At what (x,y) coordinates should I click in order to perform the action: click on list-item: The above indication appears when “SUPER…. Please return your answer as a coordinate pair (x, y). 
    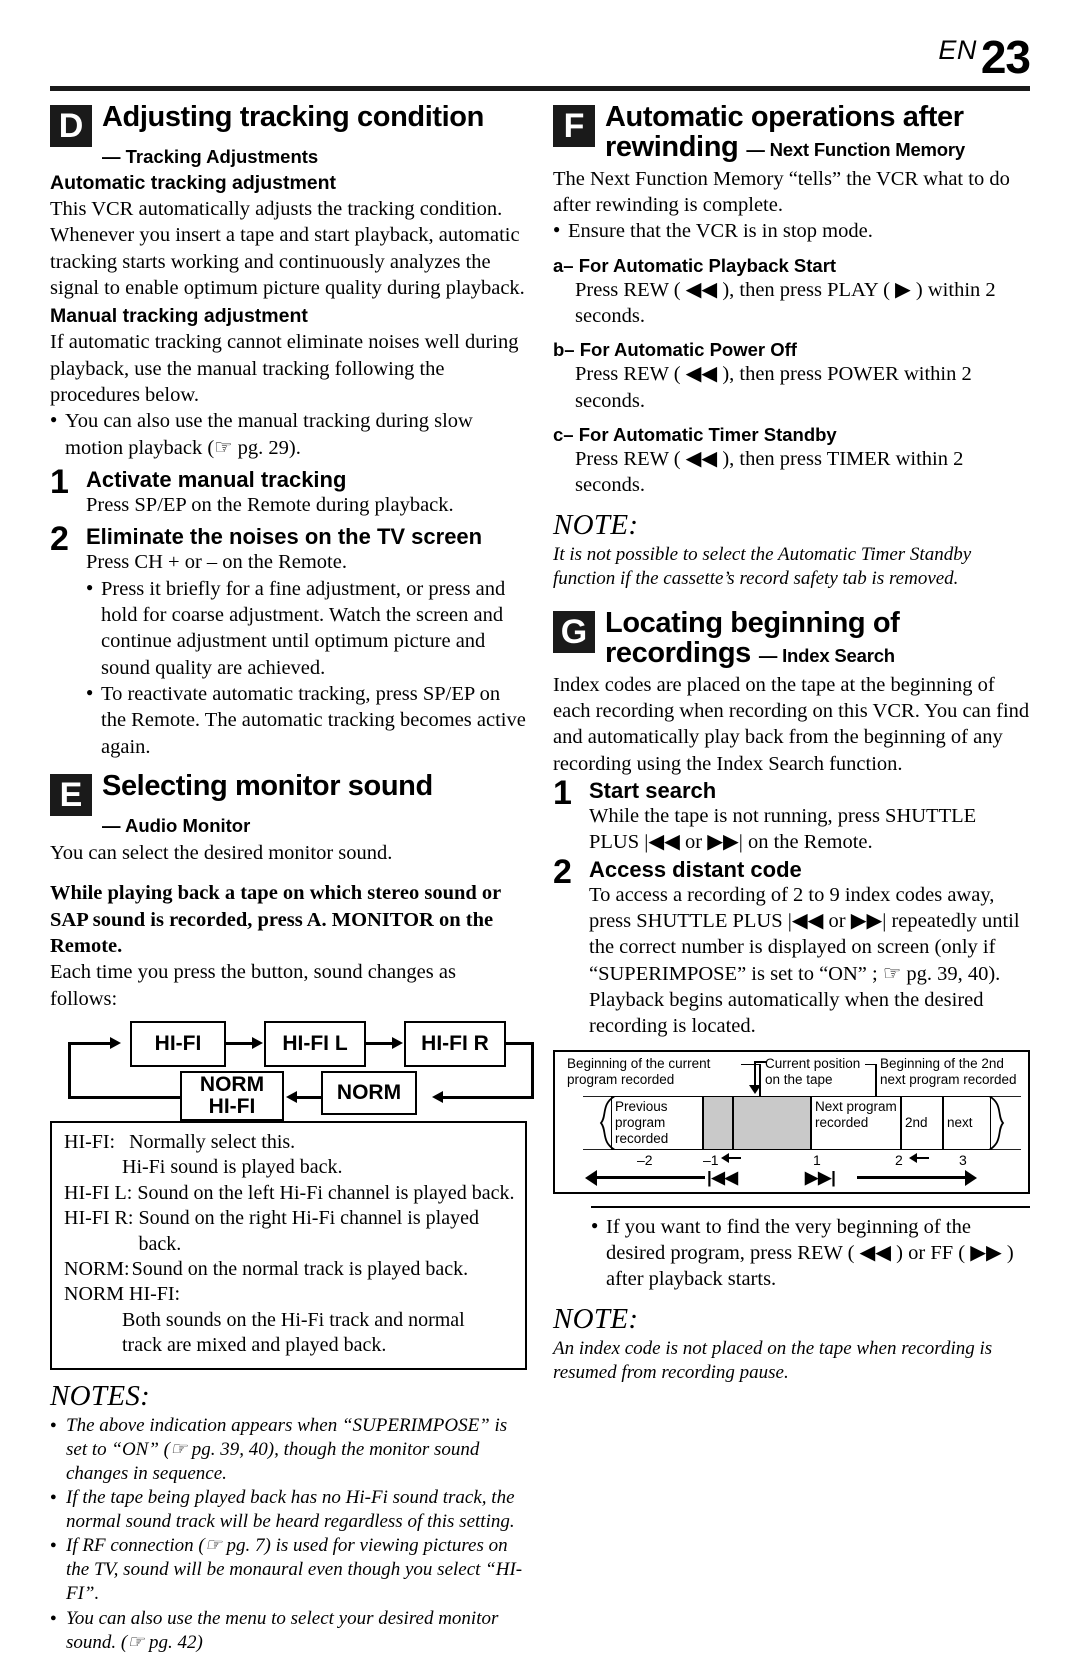
    Looking at the image, I should click on (288, 1450).